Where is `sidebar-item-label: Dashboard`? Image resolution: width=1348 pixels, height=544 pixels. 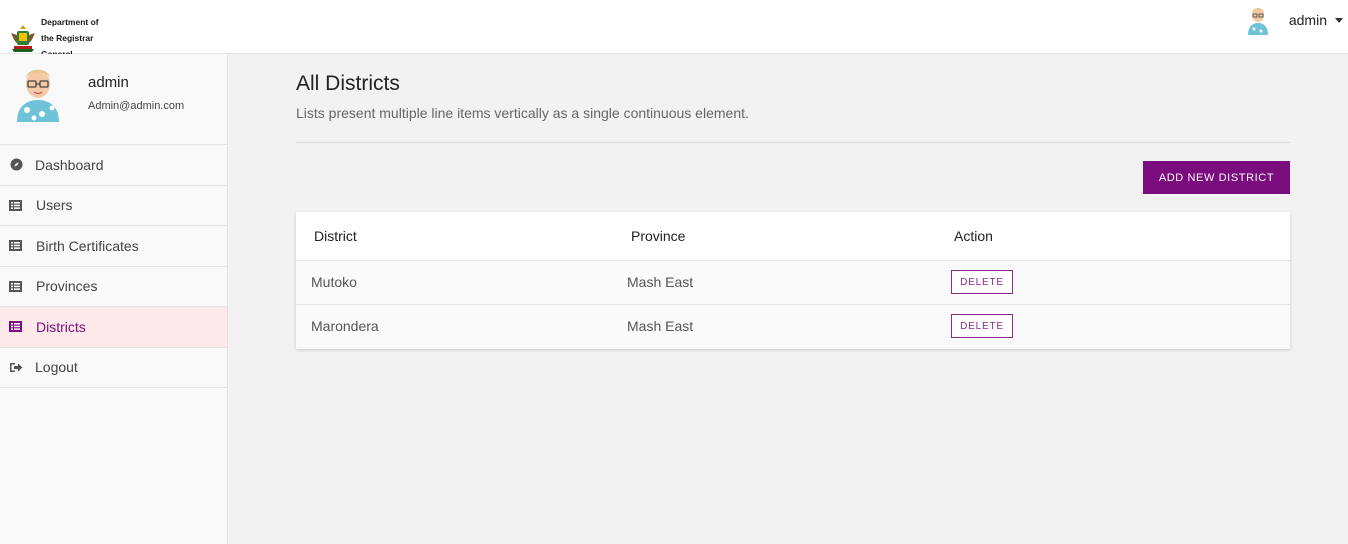 sidebar-item-label: Dashboard is located at coordinates (69, 164).